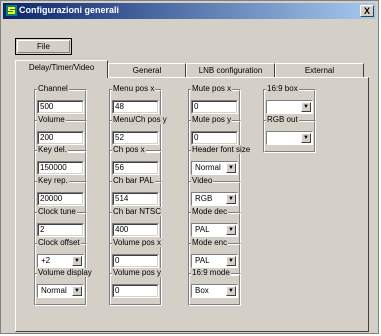 Image resolution: width=381 pixels, height=336 pixels. What do you see at coordinates (212, 119) in the screenshot?
I see `field-label-mute-pos-y: Mute pos y` at bounding box center [212, 119].